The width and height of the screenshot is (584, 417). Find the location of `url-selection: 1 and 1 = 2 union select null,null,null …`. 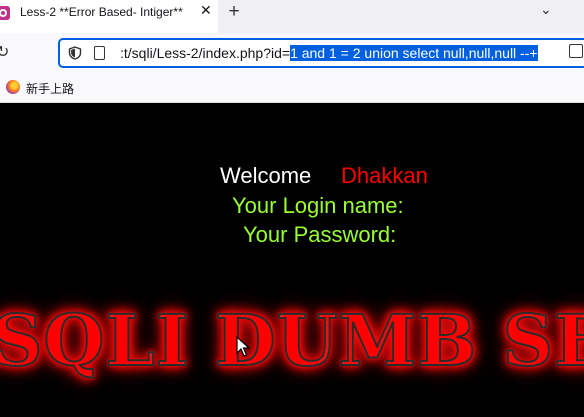

url-selection: 1 and 1 = 2 union select null,null,null … is located at coordinates (414, 53).